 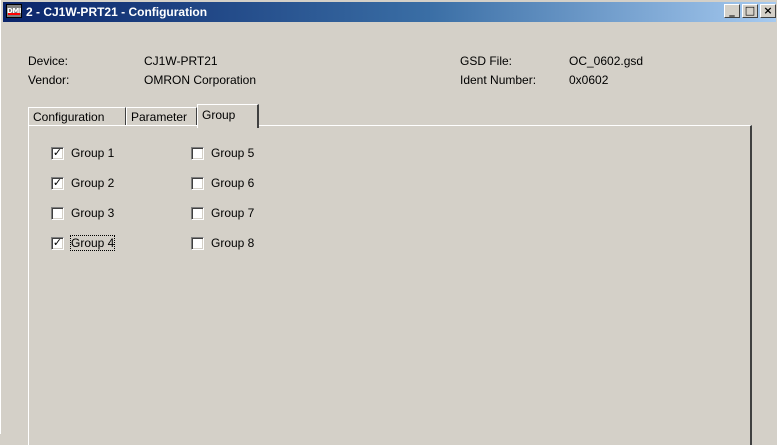 I want to click on group-3-label: Group 3, so click(x=93, y=213).